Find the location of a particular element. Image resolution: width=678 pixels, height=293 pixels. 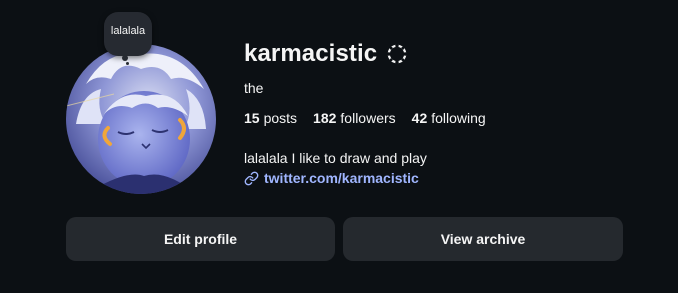

stat-followers: 182 followers is located at coordinates (354, 118).